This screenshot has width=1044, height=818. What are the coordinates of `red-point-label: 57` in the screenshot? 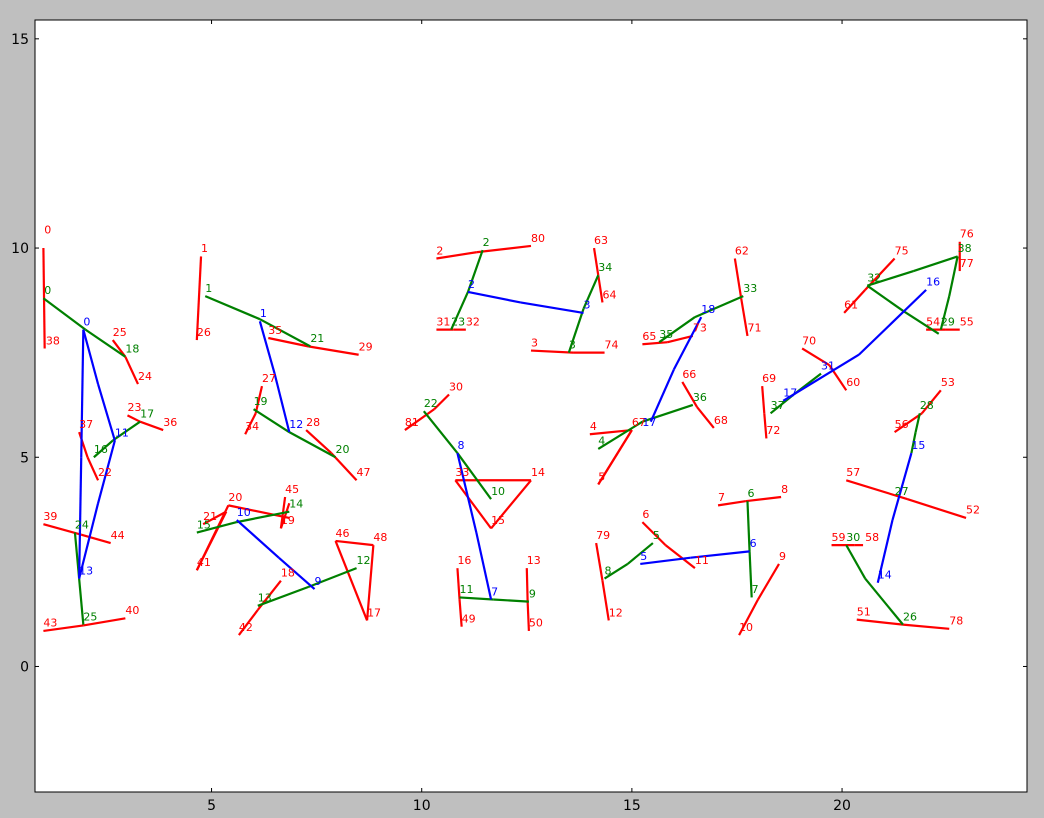 It's located at (853, 472).